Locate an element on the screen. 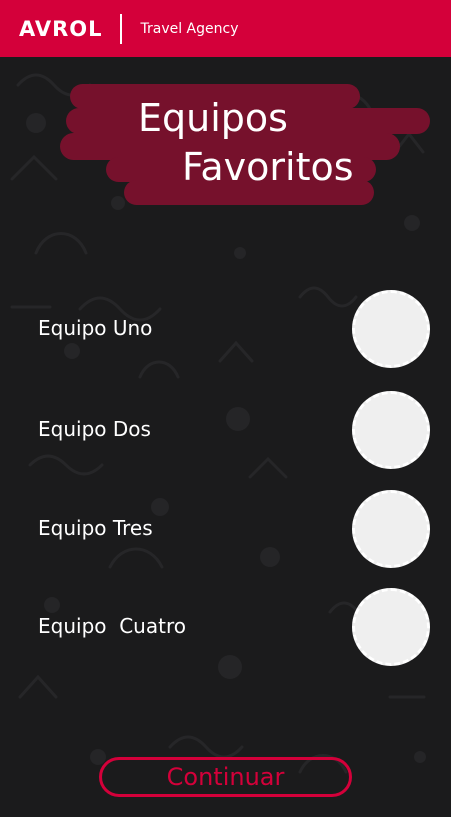 The width and height of the screenshot is (451, 817). team-label-2: Equipo Dos is located at coordinates (94, 429).